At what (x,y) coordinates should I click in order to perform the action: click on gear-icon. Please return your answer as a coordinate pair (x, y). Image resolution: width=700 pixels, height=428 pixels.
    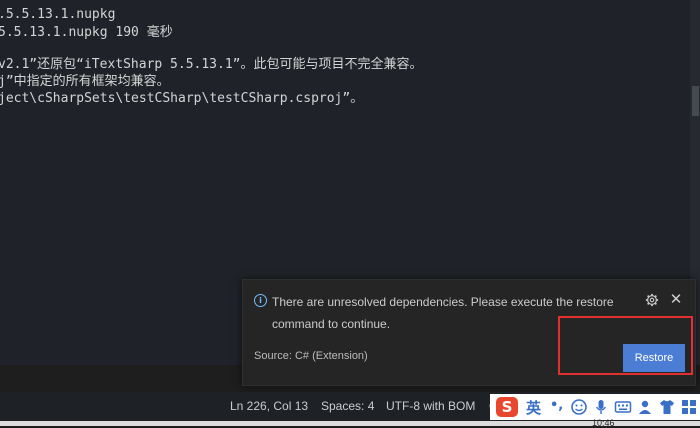
    Looking at the image, I should click on (652, 300).